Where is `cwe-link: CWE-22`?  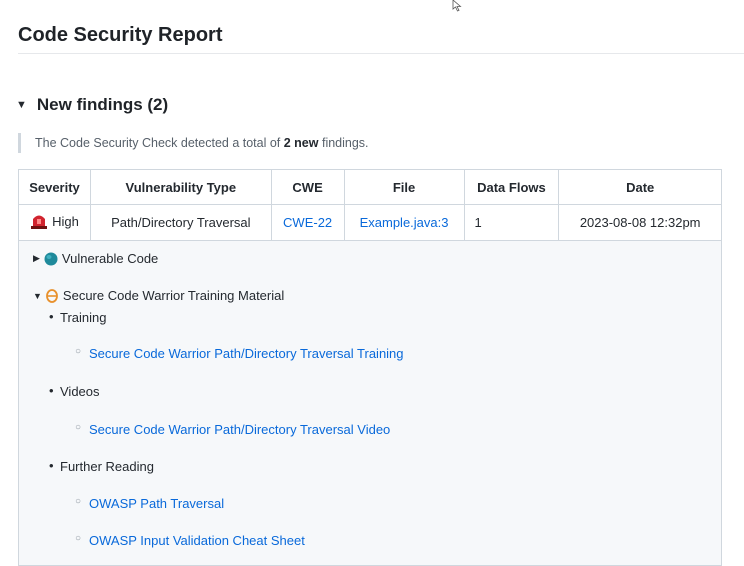 cwe-link: CWE-22 is located at coordinates (307, 222).